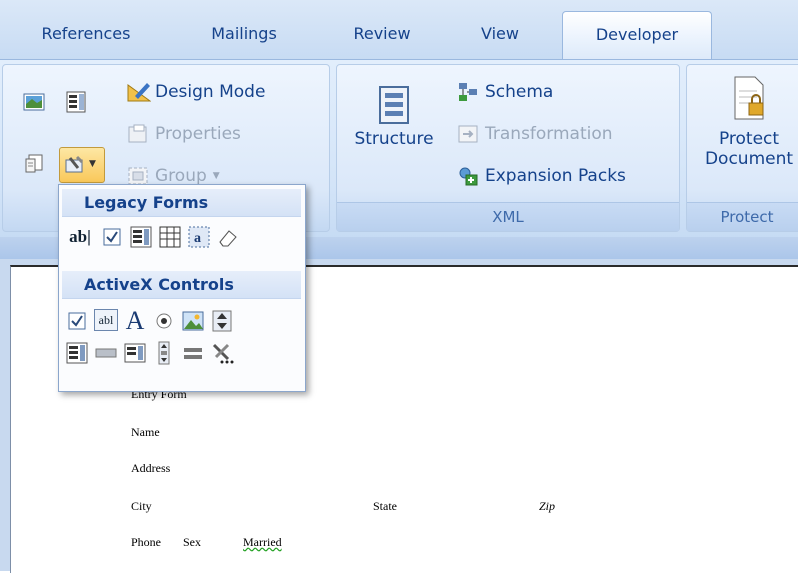  I want to click on doc-address-label: Address, so click(151, 468).